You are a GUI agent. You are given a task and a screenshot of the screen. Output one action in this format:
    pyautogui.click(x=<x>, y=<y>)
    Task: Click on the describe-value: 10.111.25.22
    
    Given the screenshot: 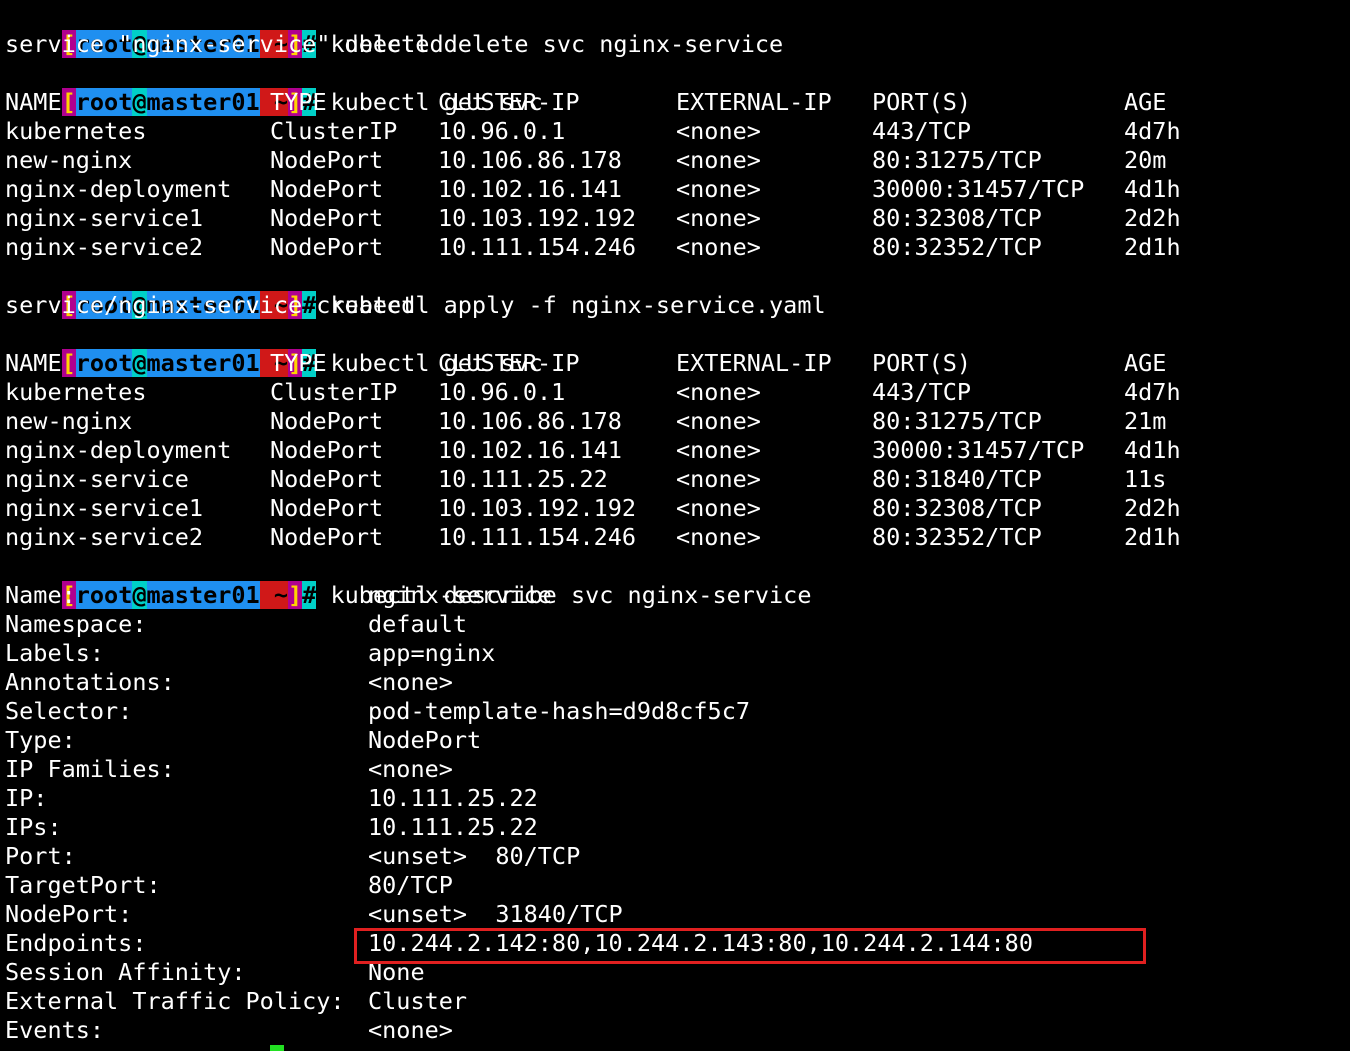 What is the action you would take?
    pyautogui.click(x=453, y=798)
    